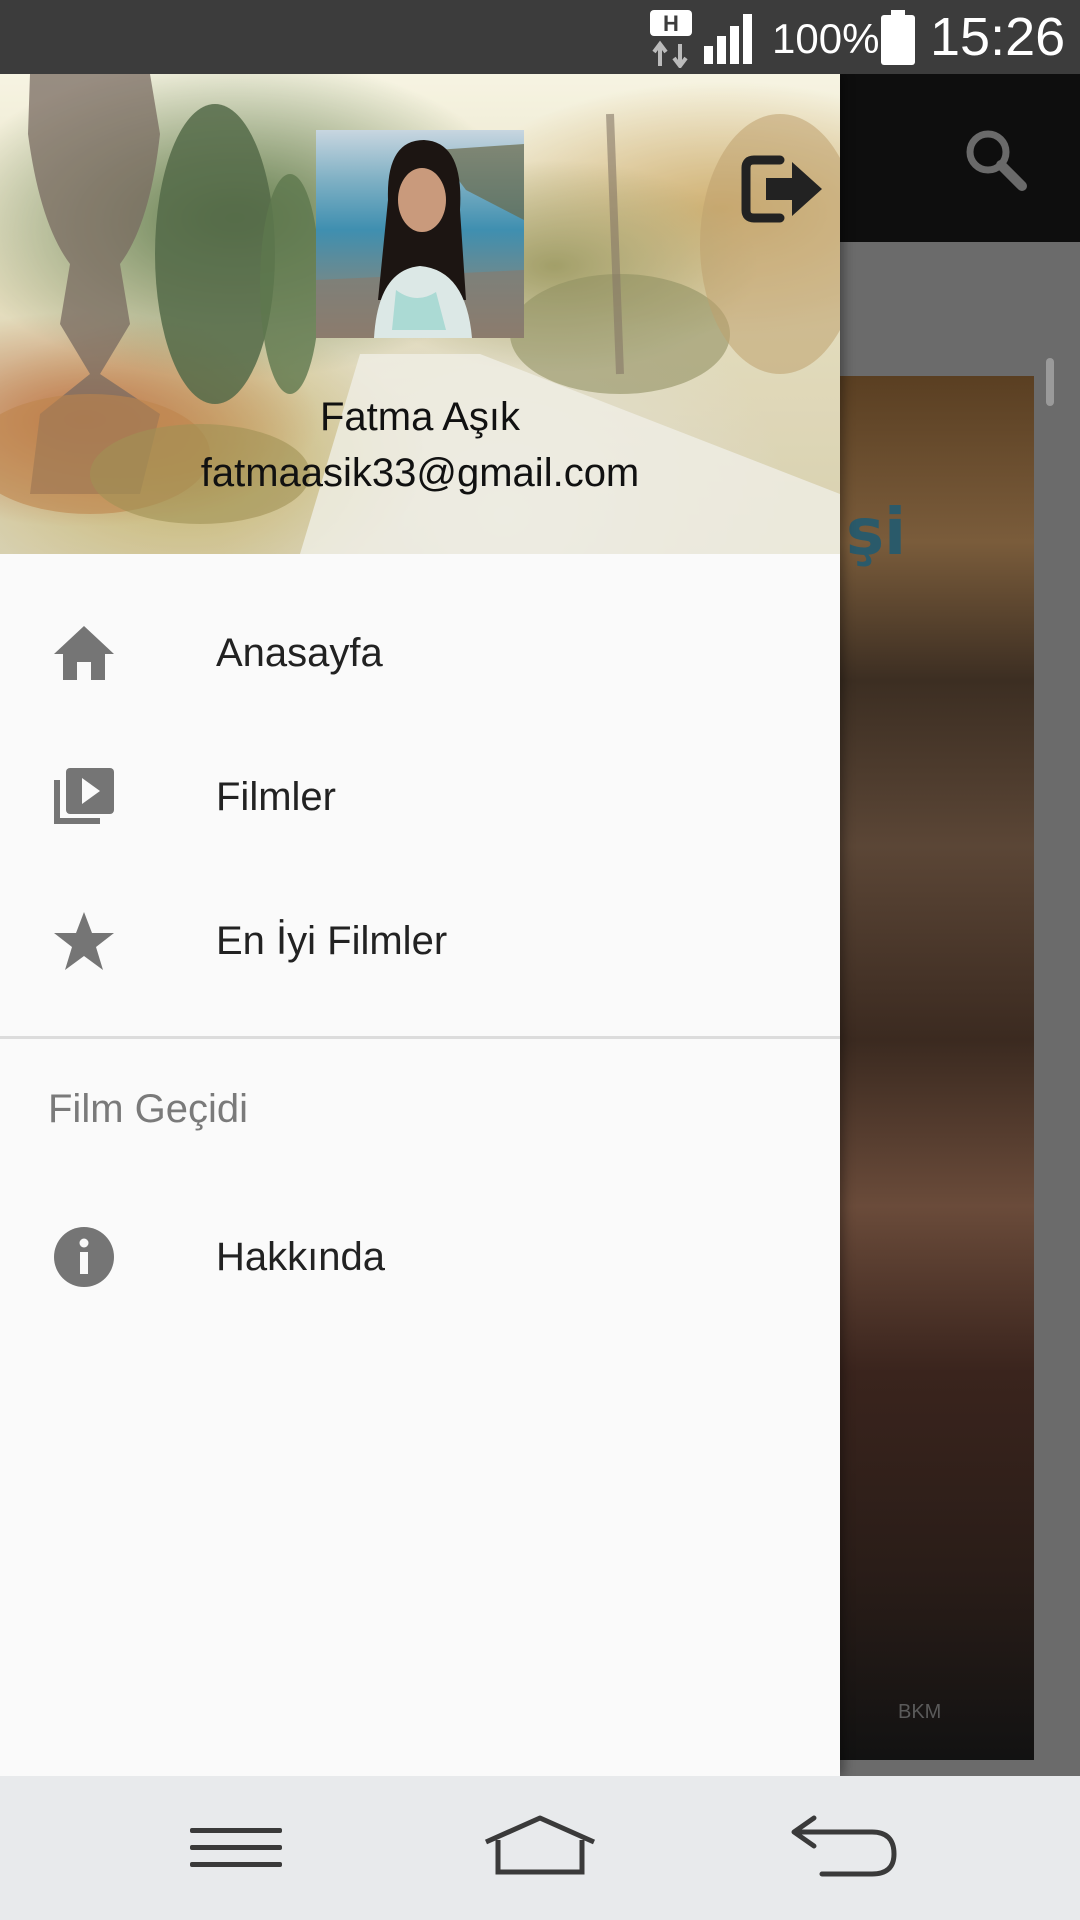 Image resolution: width=1080 pixels, height=1920 pixels. I want to click on video-library-icon, so click(84, 796).